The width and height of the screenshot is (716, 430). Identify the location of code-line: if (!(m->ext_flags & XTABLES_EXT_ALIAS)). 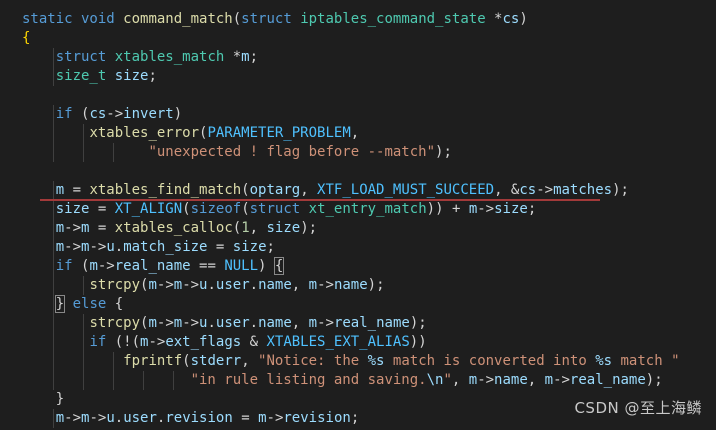
(358, 342).